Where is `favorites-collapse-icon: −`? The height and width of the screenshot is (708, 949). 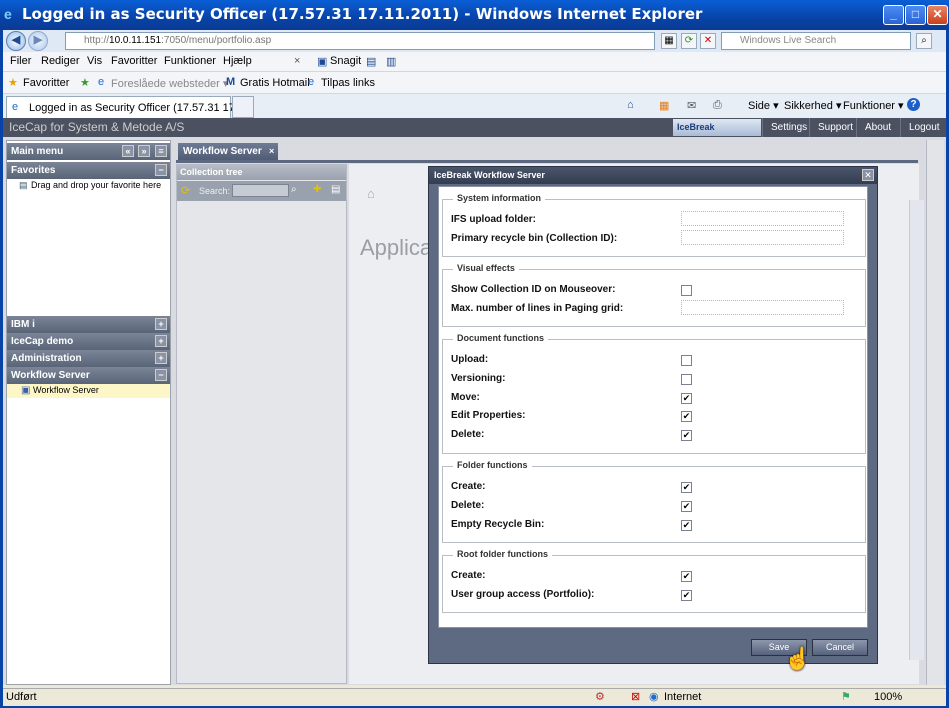
favorites-collapse-icon: − is located at coordinates (161, 170).